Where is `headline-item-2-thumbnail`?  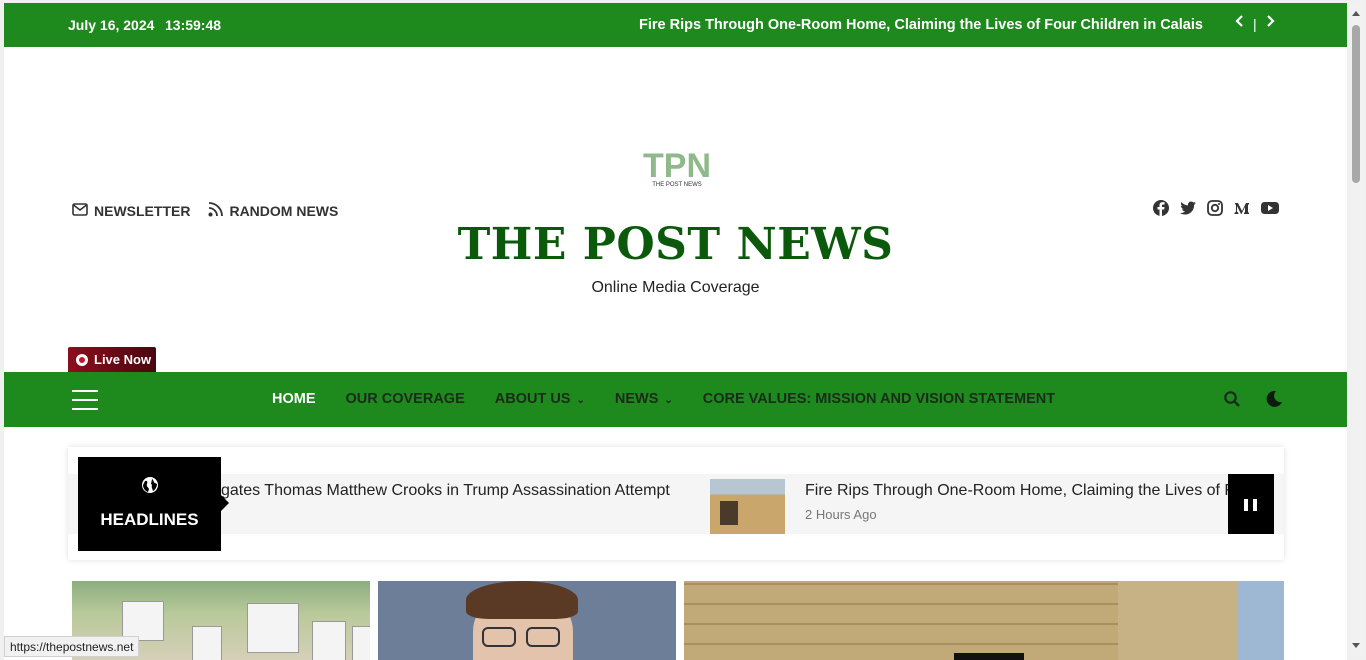 headline-item-2-thumbnail is located at coordinates (747, 506).